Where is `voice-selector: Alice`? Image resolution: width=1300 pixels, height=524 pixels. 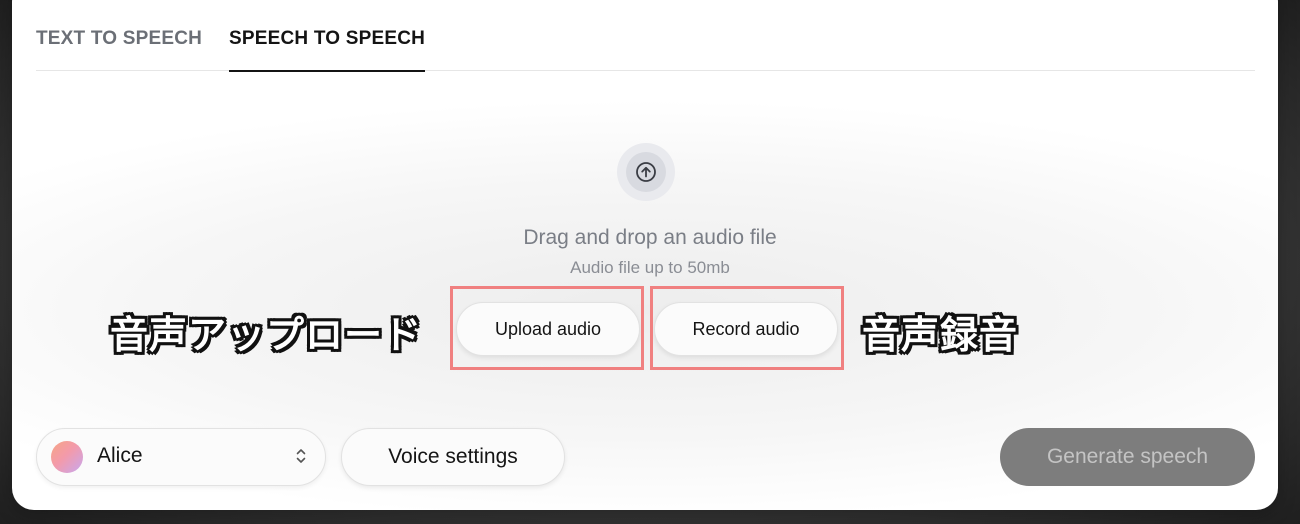 voice-selector: Alice is located at coordinates (181, 457).